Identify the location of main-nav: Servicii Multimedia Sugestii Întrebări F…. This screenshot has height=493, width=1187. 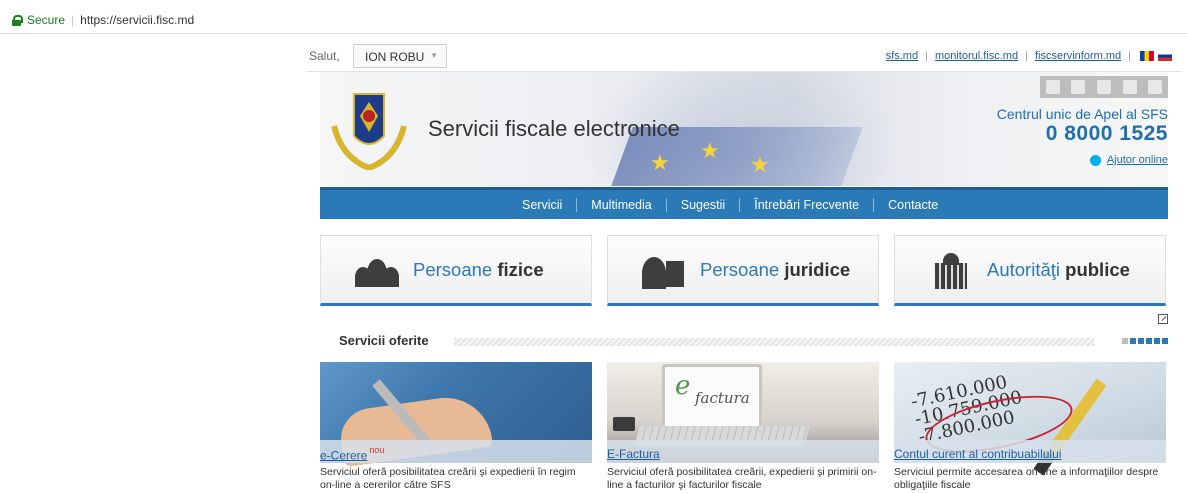
(744, 203).